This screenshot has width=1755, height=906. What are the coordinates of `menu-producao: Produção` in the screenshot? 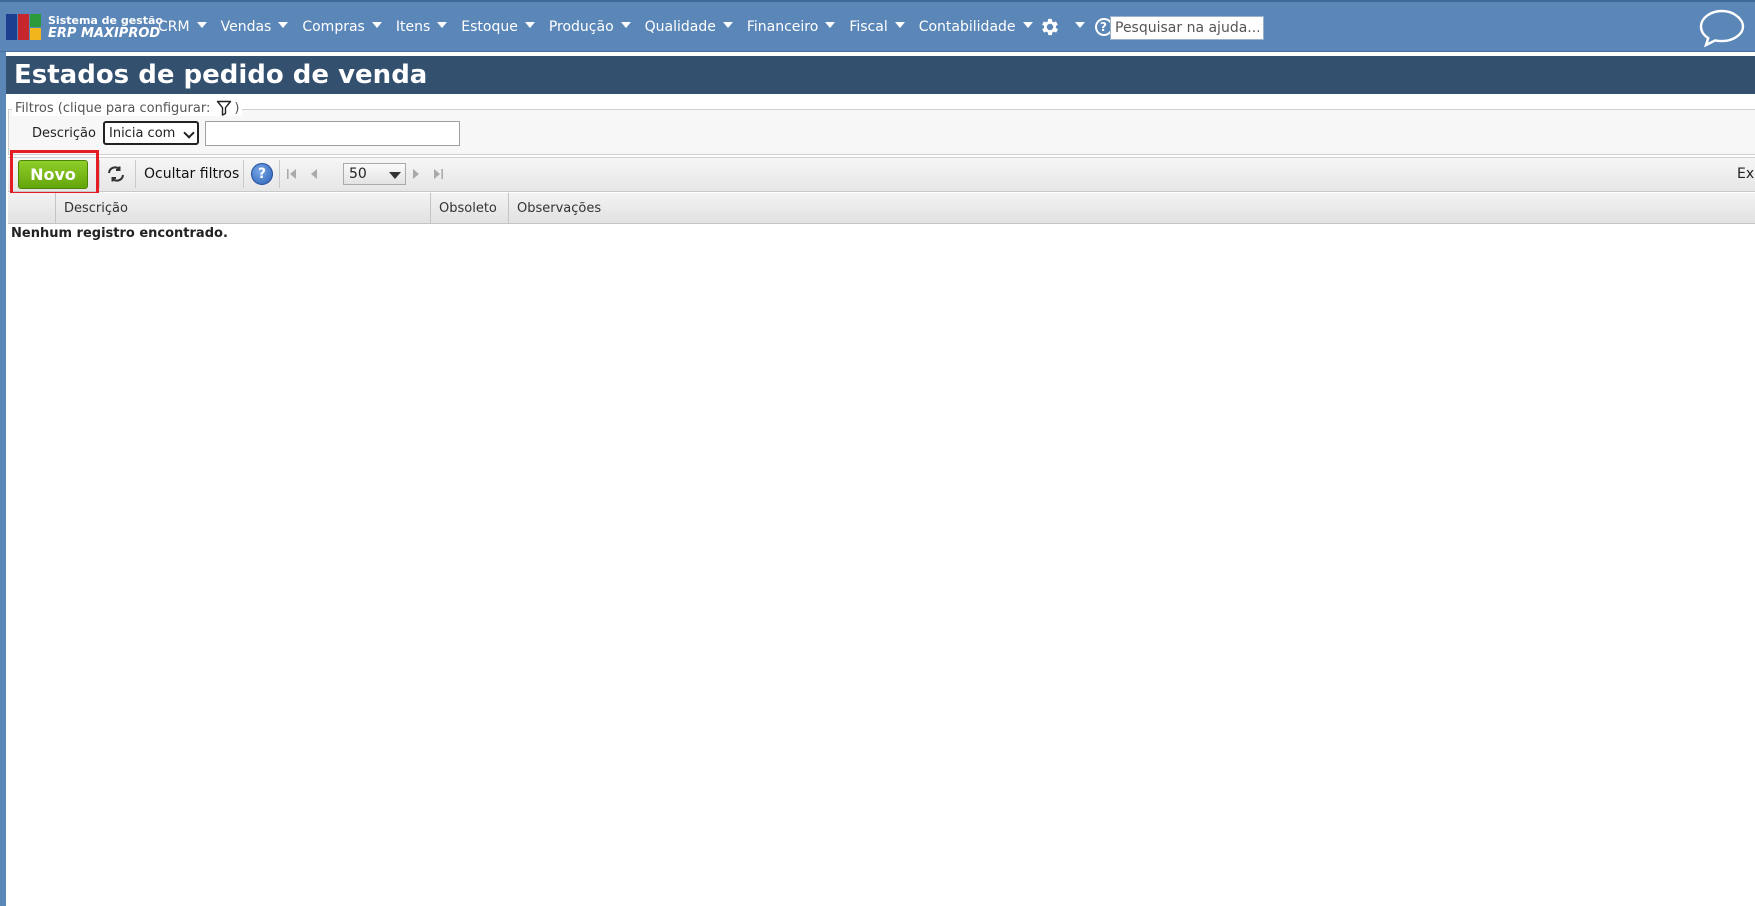 It's located at (590, 27).